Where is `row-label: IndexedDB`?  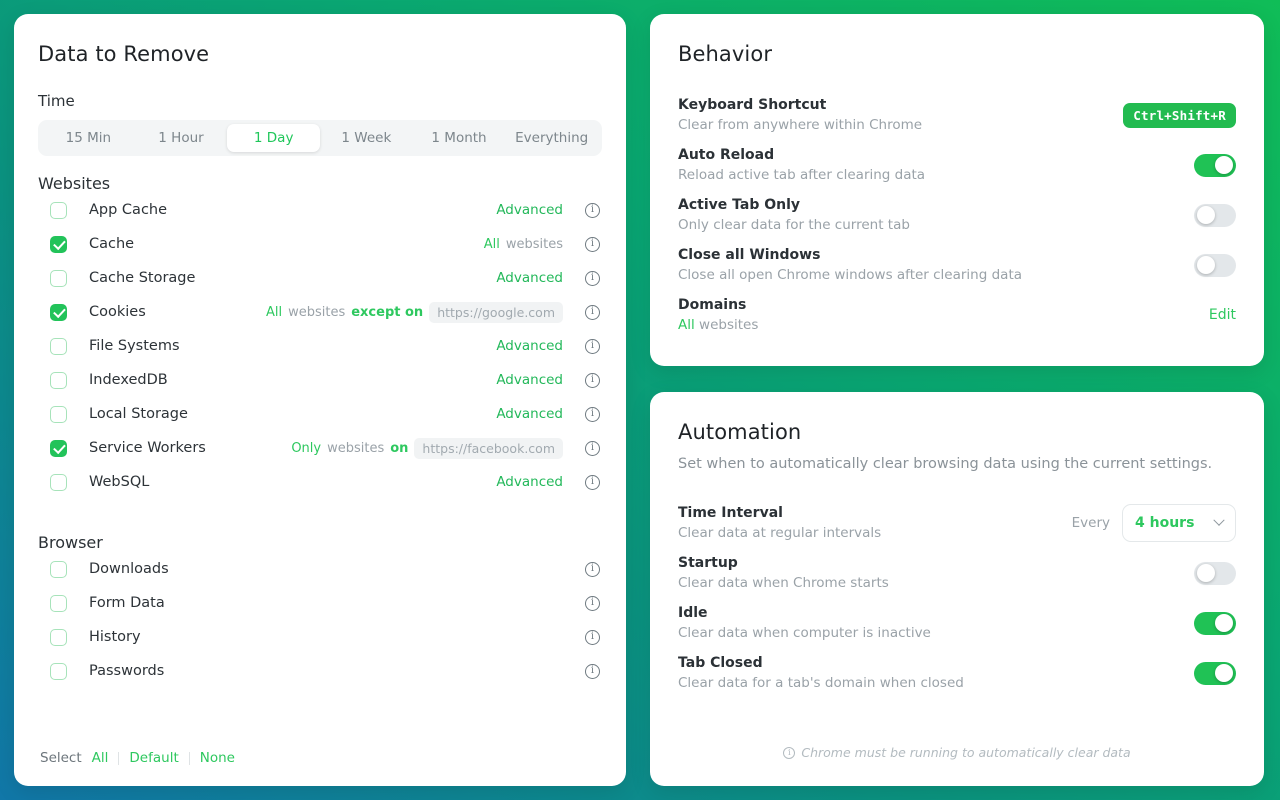
row-label: IndexedDB is located at coordinates (128, 380).